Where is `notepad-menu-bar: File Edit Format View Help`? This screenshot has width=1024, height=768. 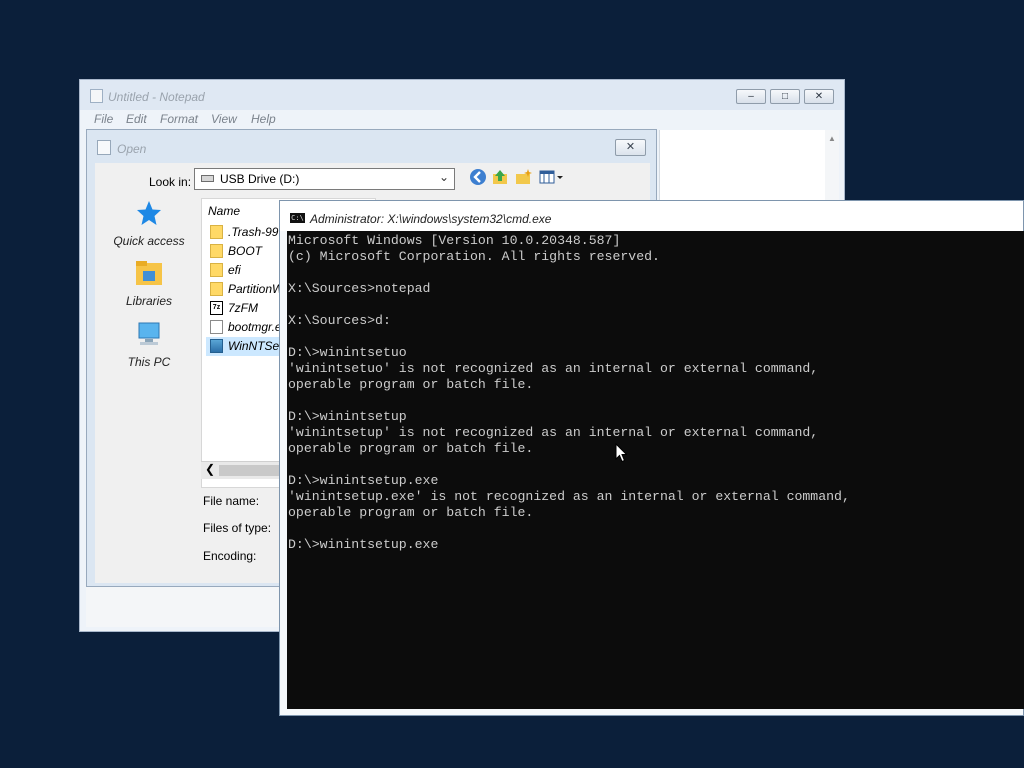 notepad-menu-bar: File Edit Format View Help is located at coordinates (462, 120).